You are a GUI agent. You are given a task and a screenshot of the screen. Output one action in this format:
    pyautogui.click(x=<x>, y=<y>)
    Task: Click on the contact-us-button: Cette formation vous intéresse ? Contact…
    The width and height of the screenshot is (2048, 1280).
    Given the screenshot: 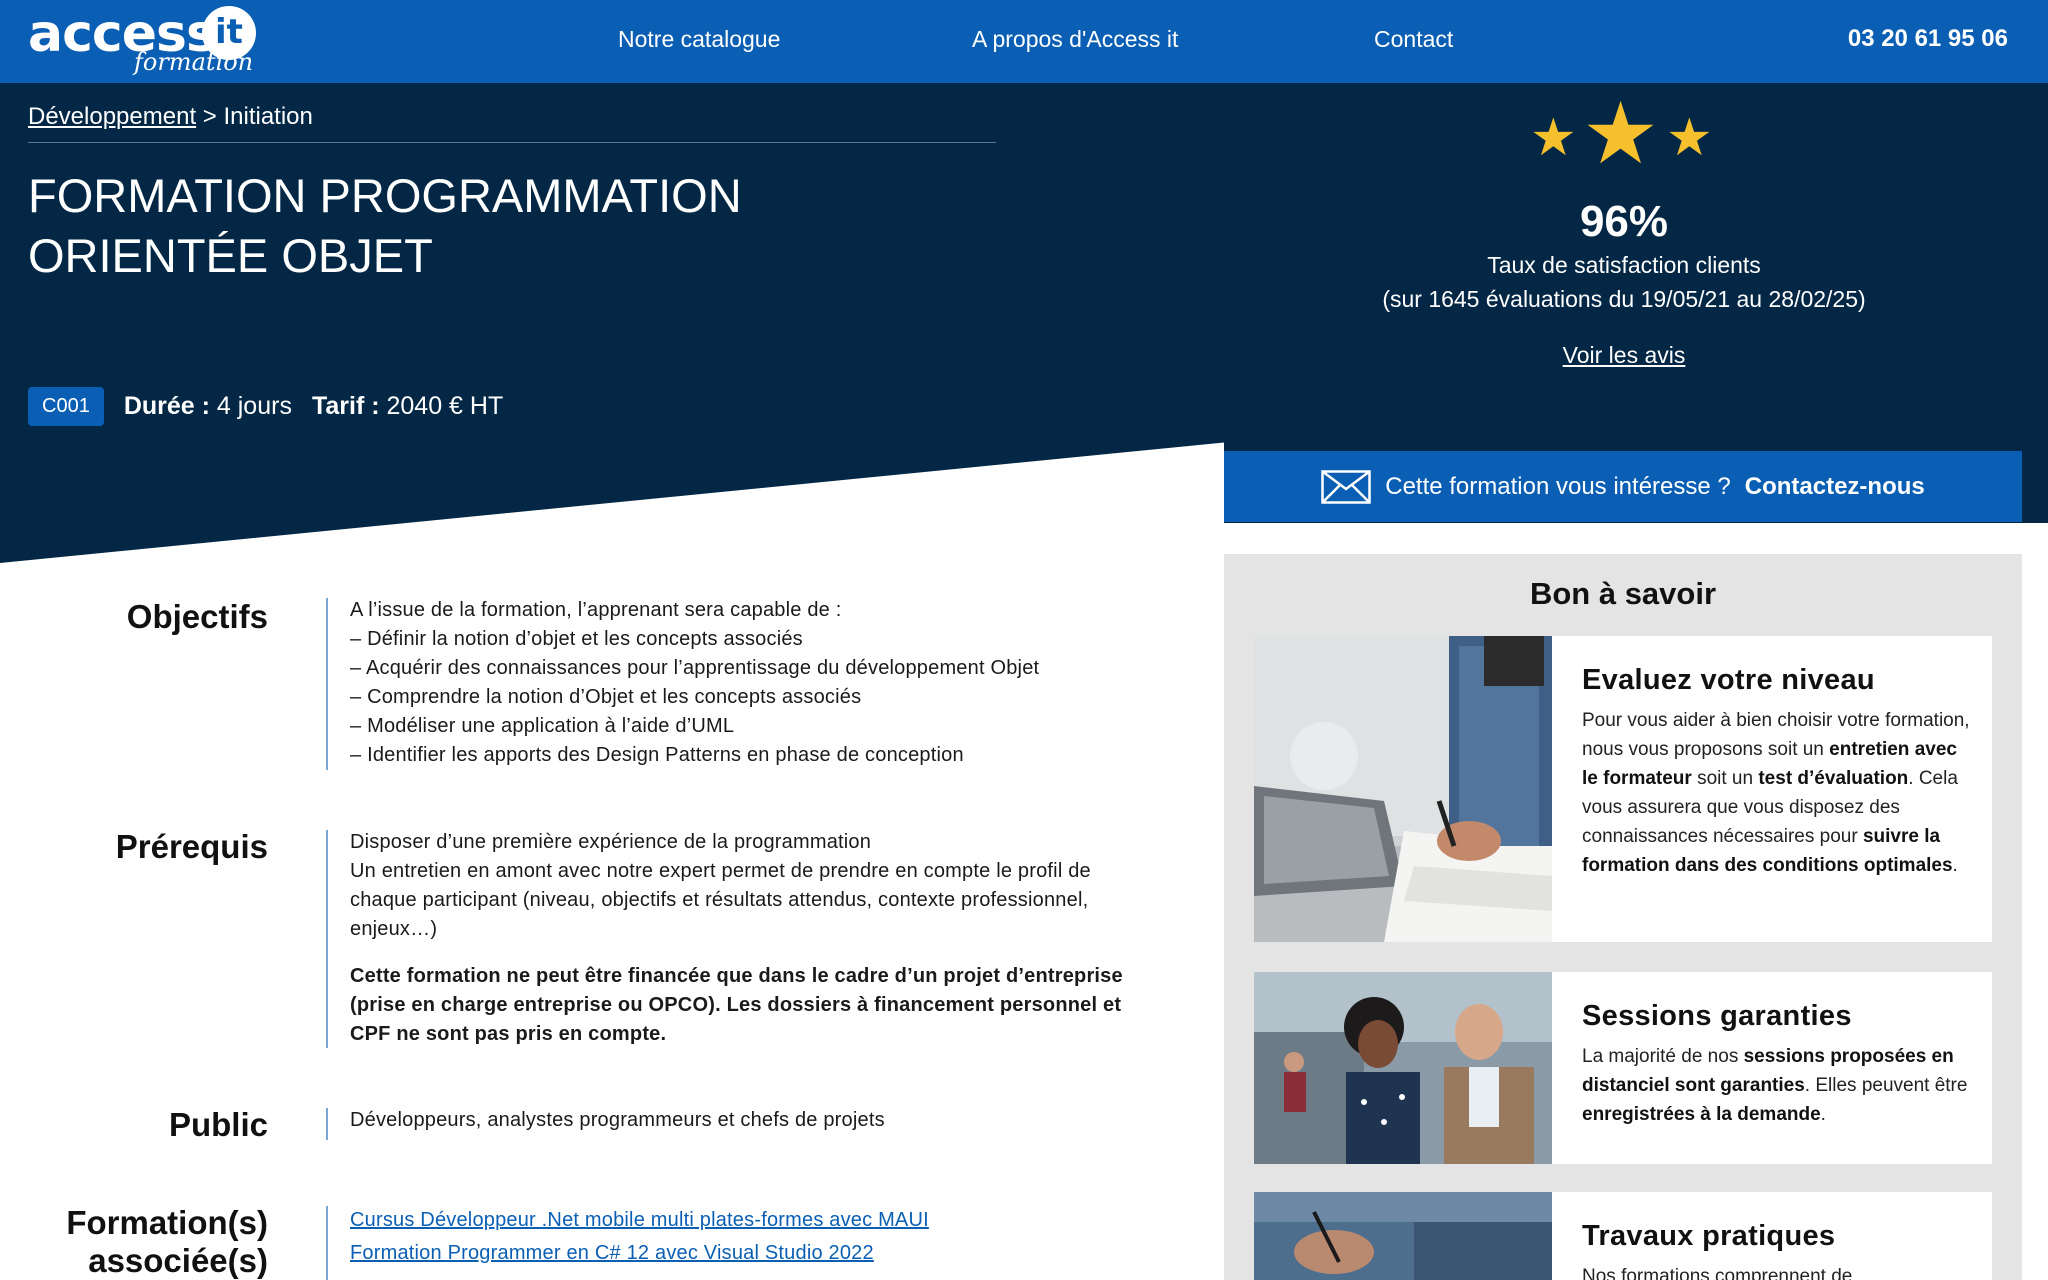 What is the action you would take?
    pyautogui.click(x=1623, y=486)
    